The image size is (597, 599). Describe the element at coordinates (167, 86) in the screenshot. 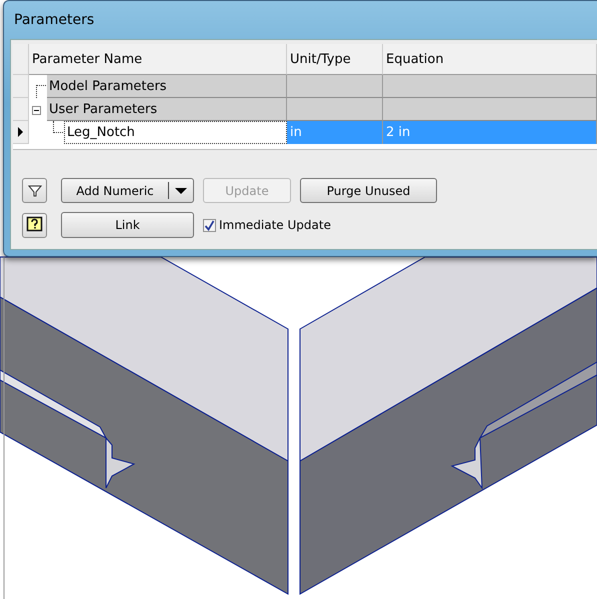

I see `group-name: Model Parameters` at that location.